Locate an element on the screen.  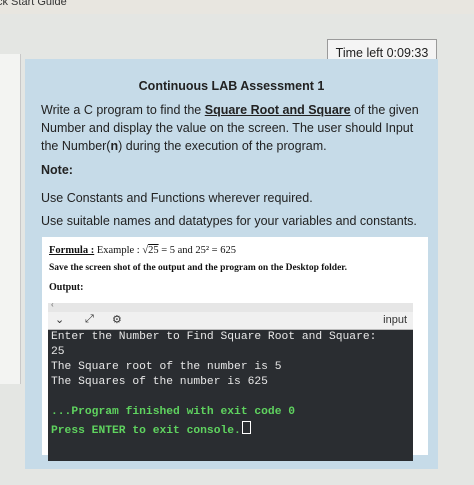
expand-icon: ⤢ is located at coordinates (89, 319).